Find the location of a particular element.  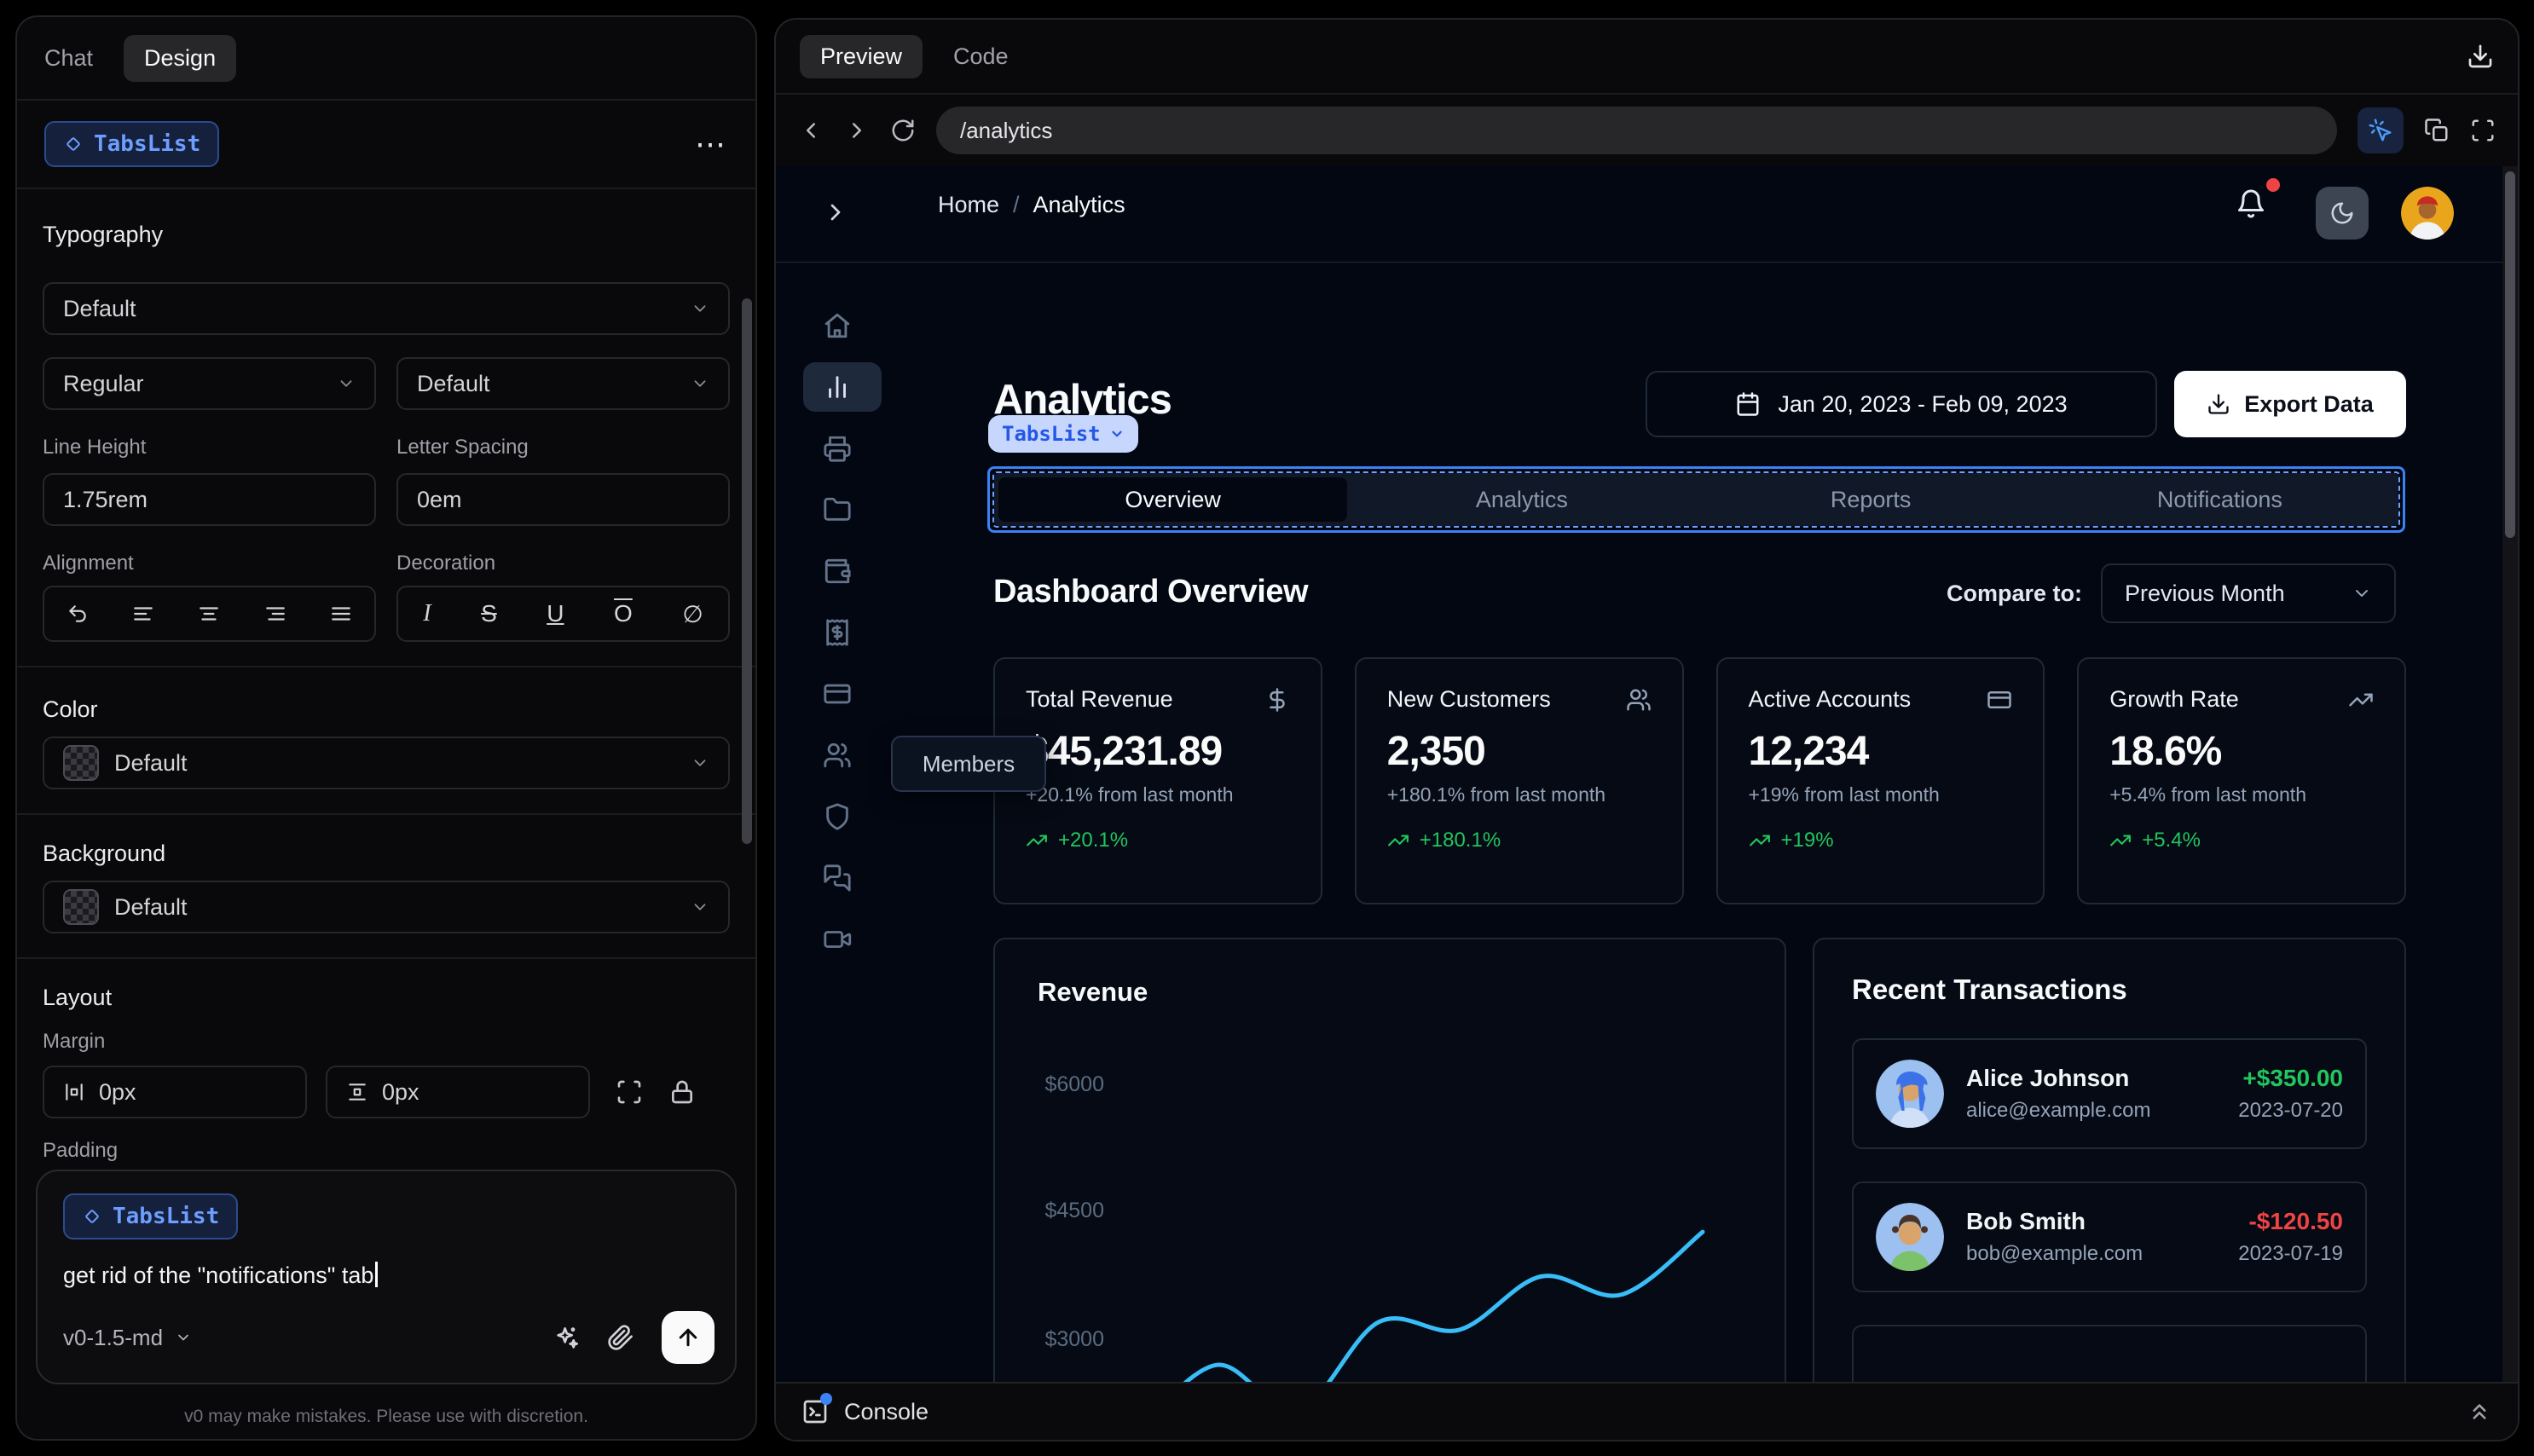

tab-design: Design is located at coordinates (180, 58).